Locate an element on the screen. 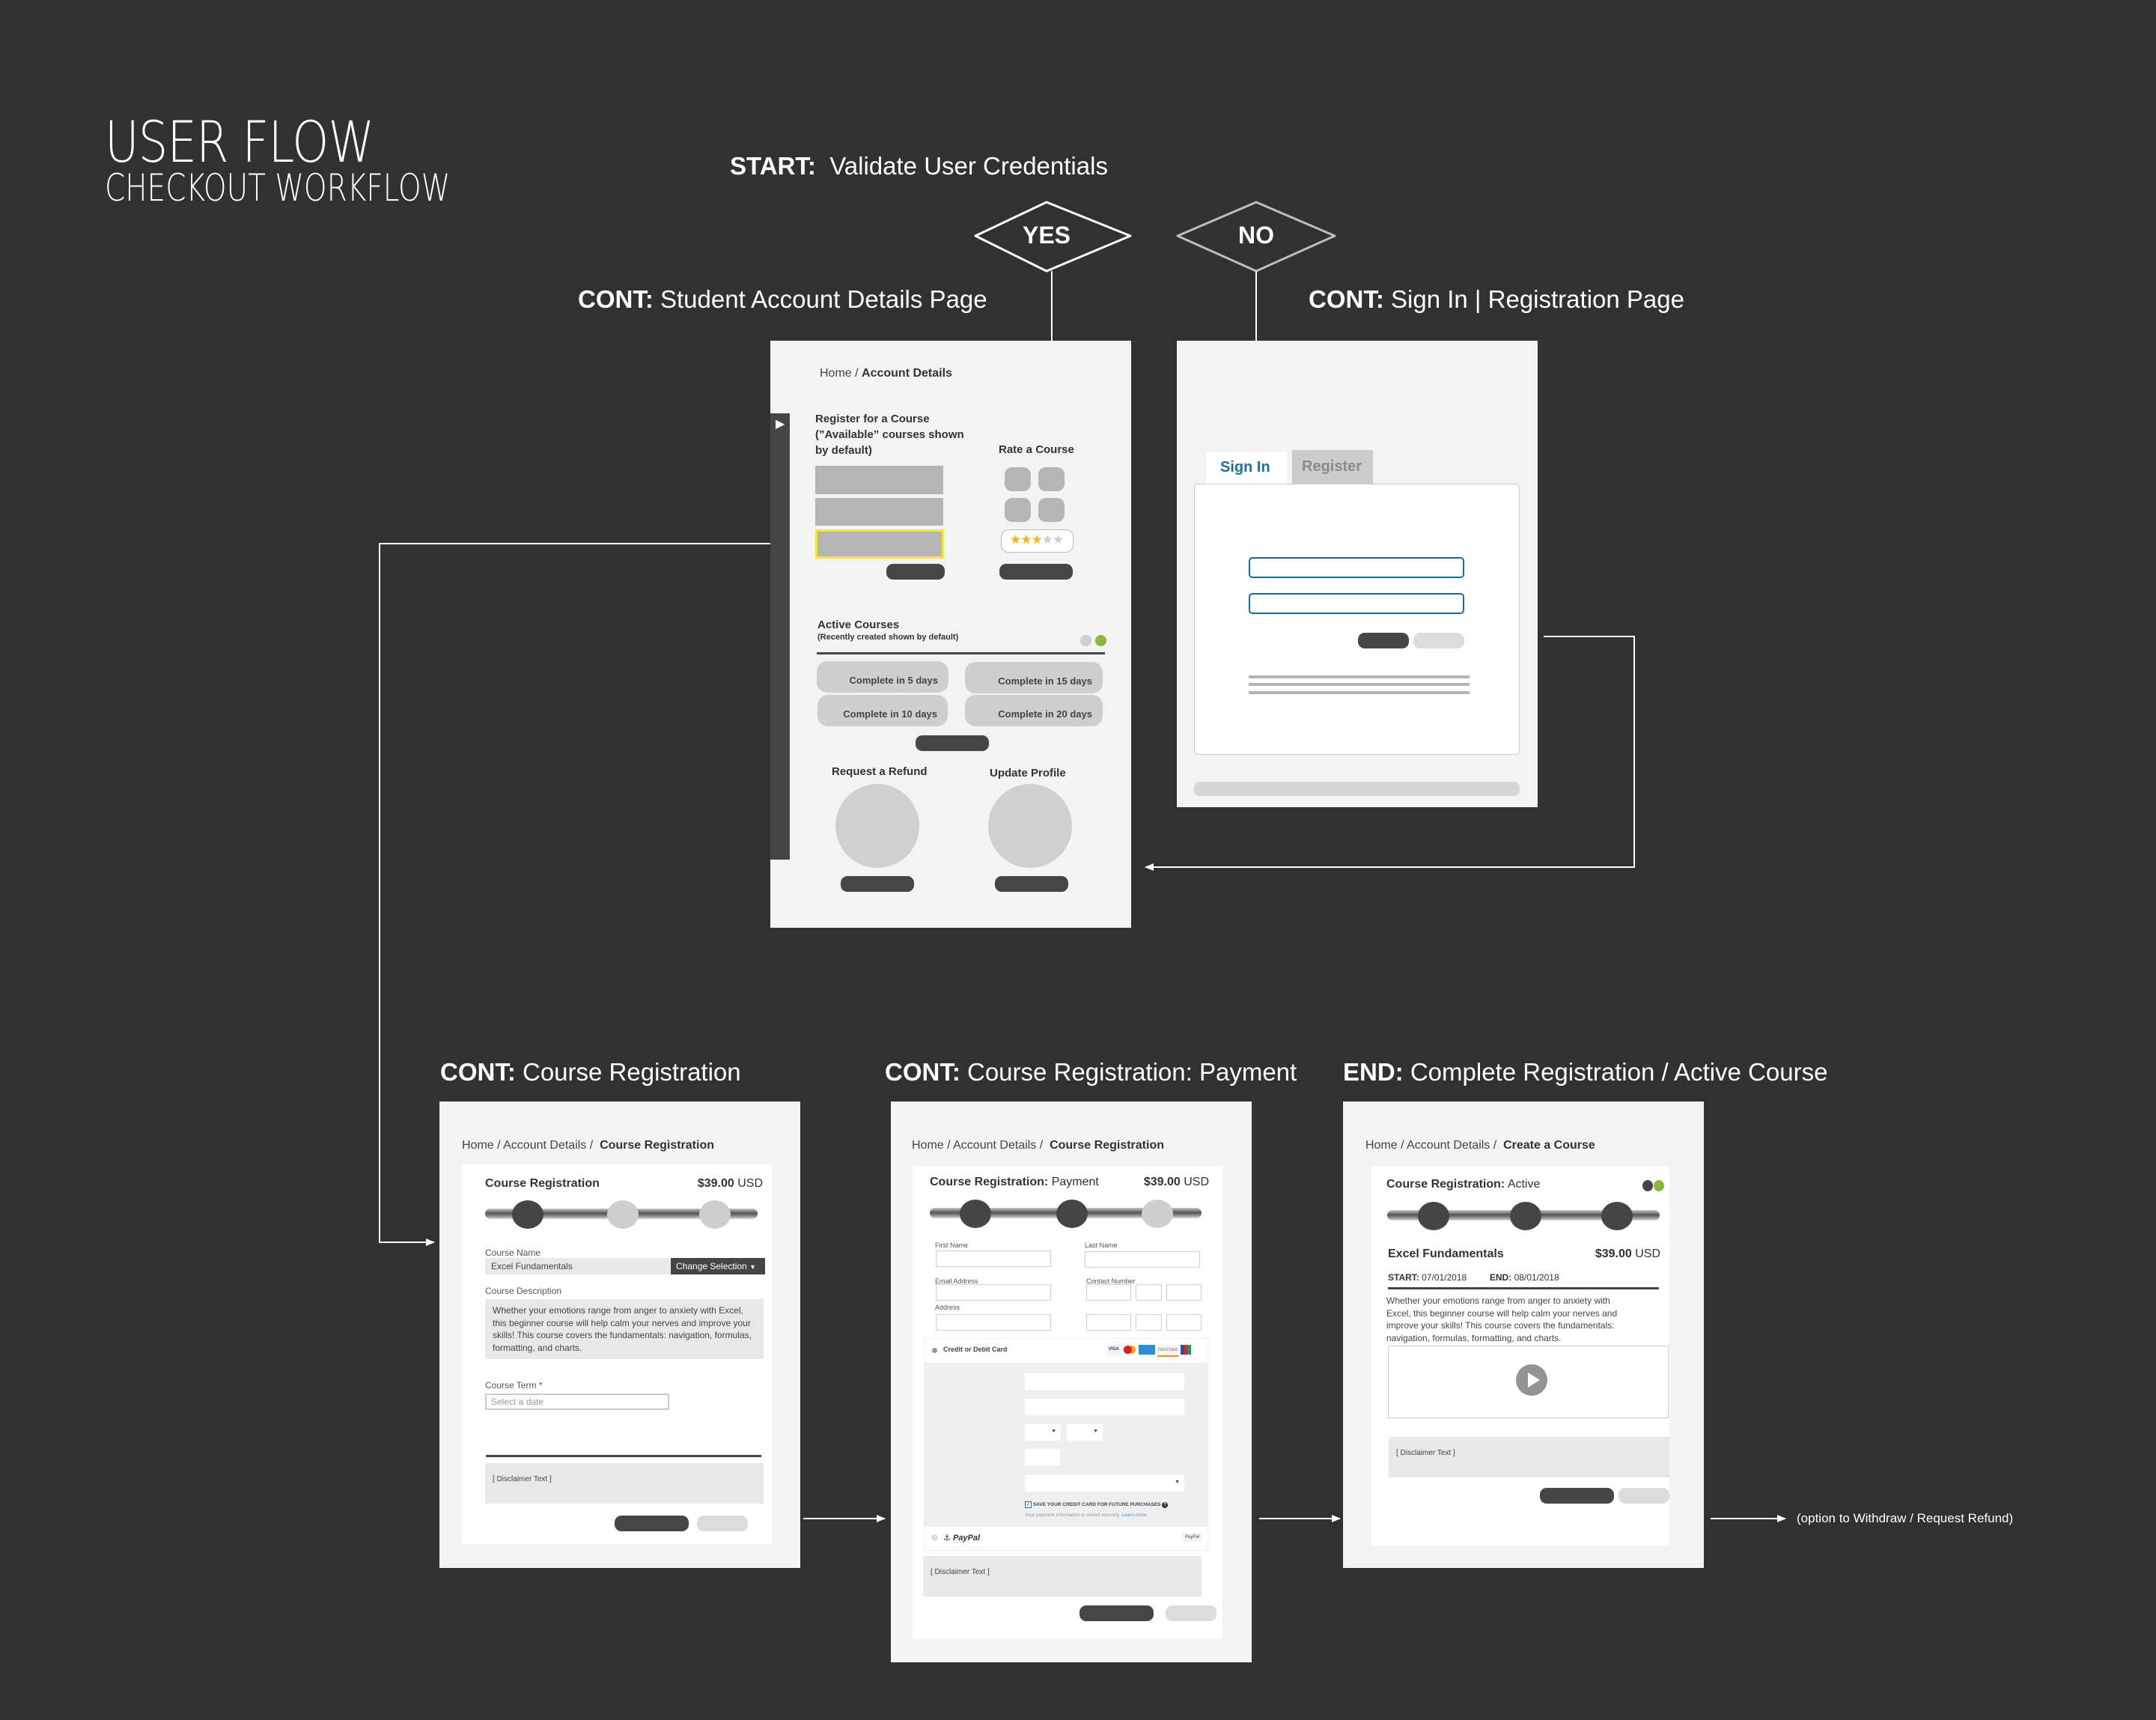 The image size is (2156, 1720). start-label: START: is located at coordinates (1403, 1277).